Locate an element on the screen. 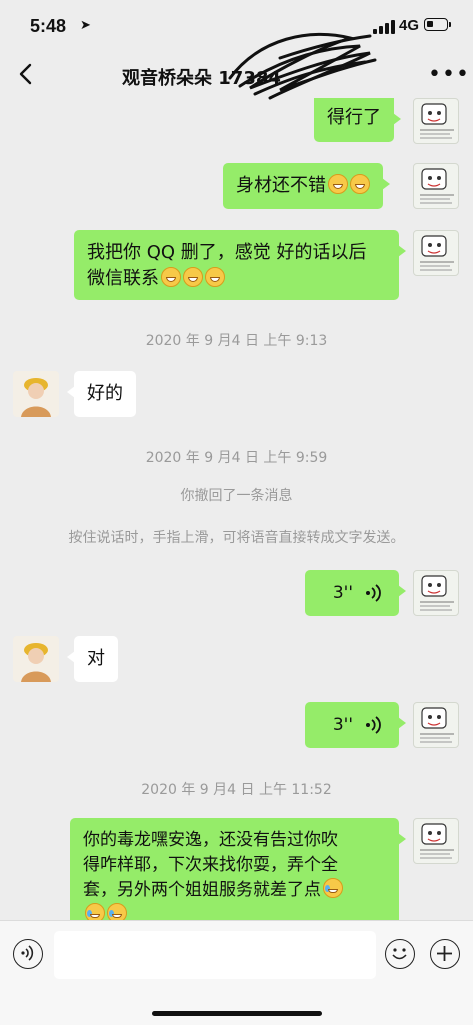 The image size is (473, 1025). battery-icon is located at coordinates (437, 24).